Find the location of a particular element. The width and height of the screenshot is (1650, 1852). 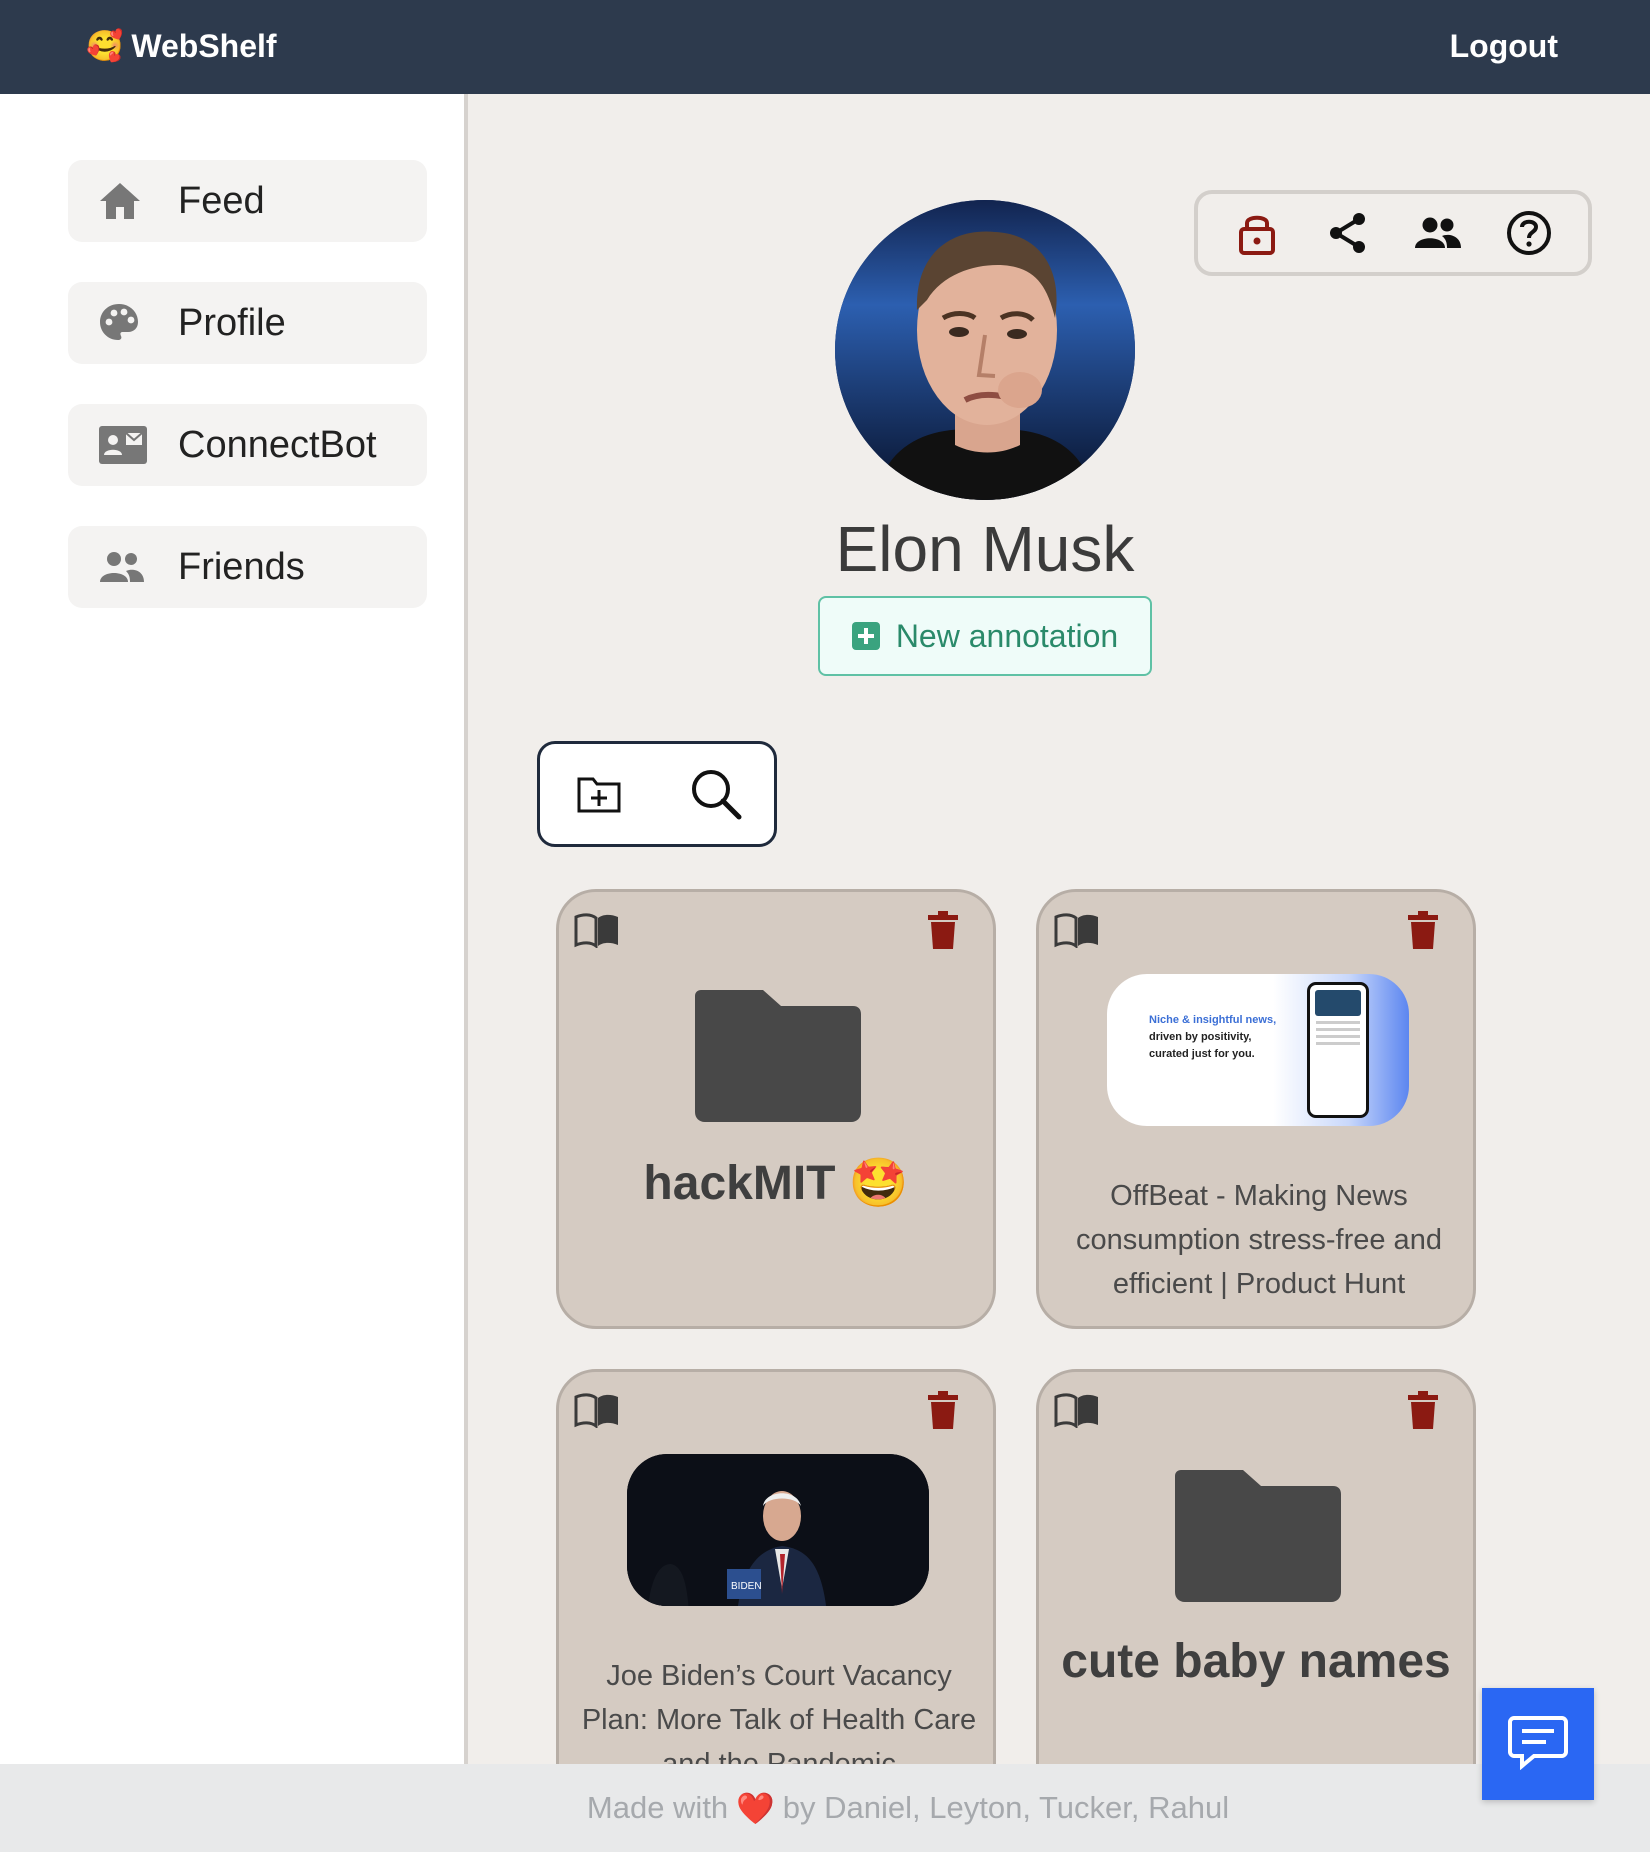

folder-card: hackMIT 🤩 is located at coordinates (776, 1109).